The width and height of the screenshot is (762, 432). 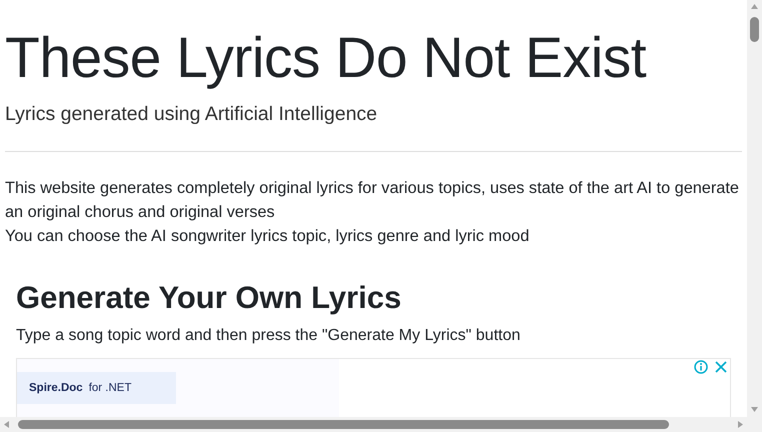 I want to click on section-heading: Generate Your Own Lyrics, so click(x=209, y=298).